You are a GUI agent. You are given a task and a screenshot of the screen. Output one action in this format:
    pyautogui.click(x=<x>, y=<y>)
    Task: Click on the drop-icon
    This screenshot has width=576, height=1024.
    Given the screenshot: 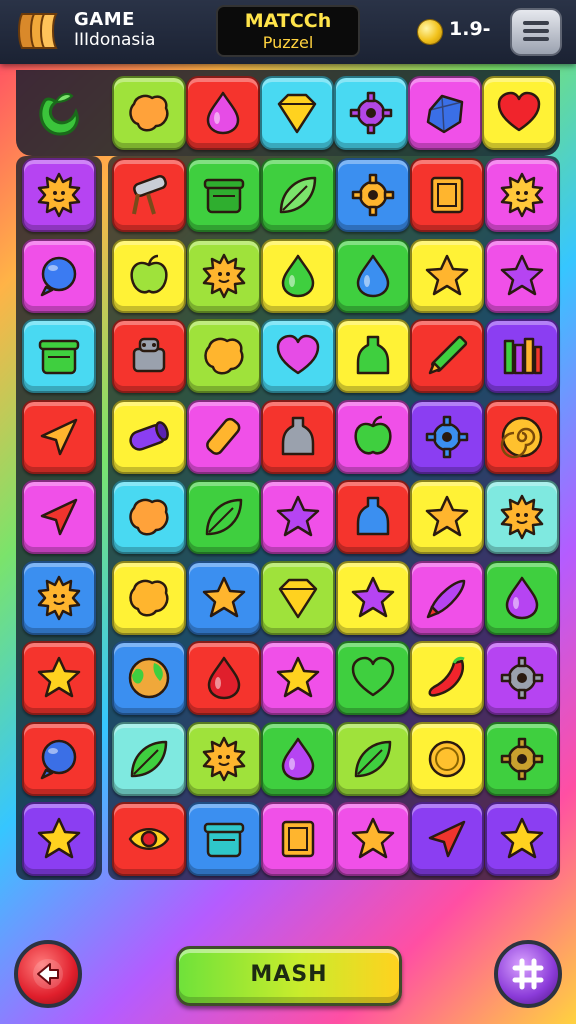 What is the action you would take?
    pyautogui.click(x=223, y=113)
    